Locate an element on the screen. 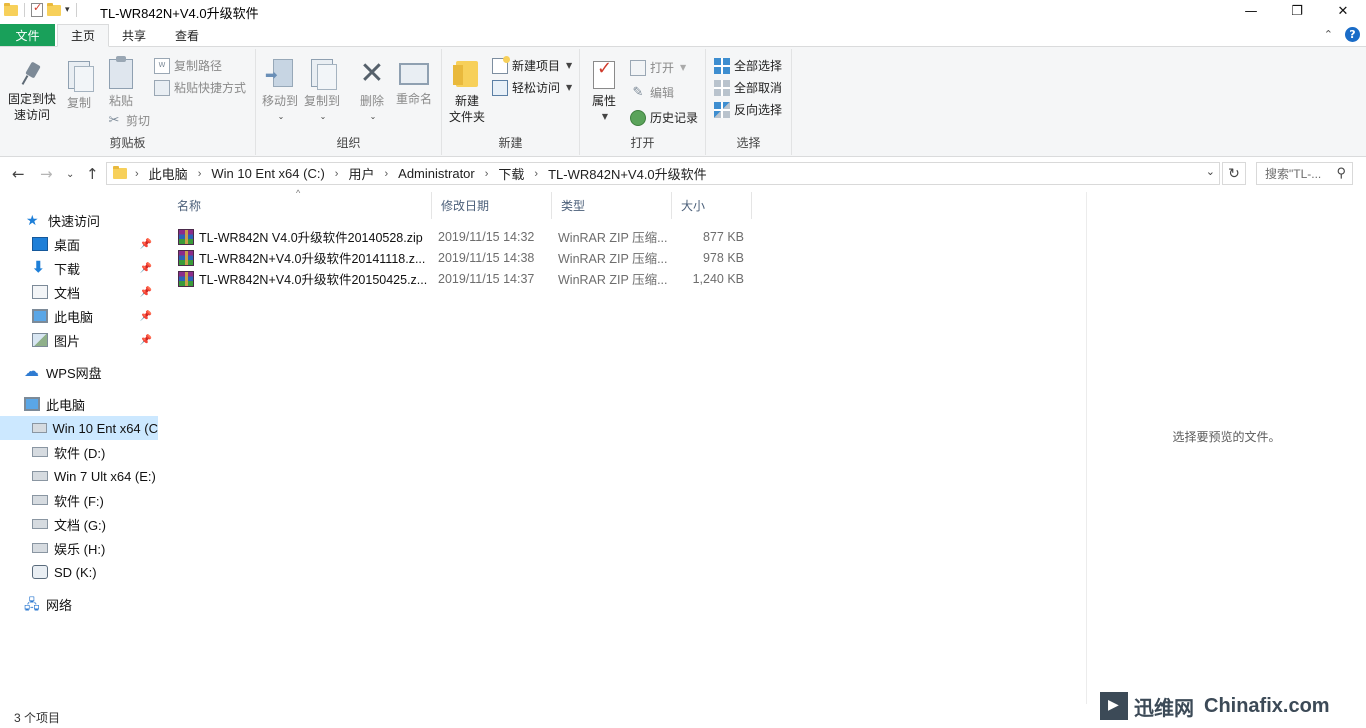 The width and height of the screenshot is (1366, 728). nav-item-drive-d: 软件 (D:) is located at coordinates (79, 452).